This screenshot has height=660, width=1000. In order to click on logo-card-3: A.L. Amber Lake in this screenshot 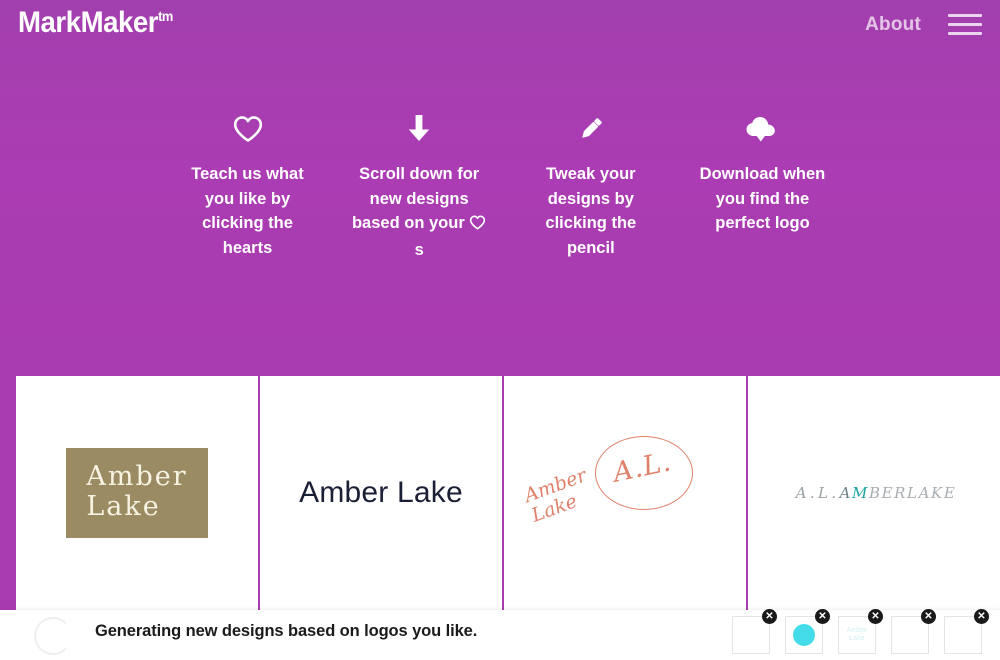, I will do `click(625, 493)`.